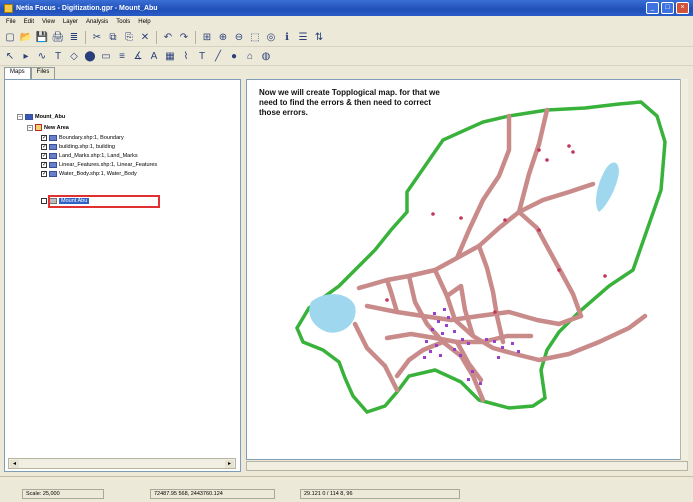 Image resolution: width=693 pixels, height=502 pixels. What do you see at coordinates (10, 37) in the screenshot?
I see `new-icon: ▢` at bounding box center [10, 37].